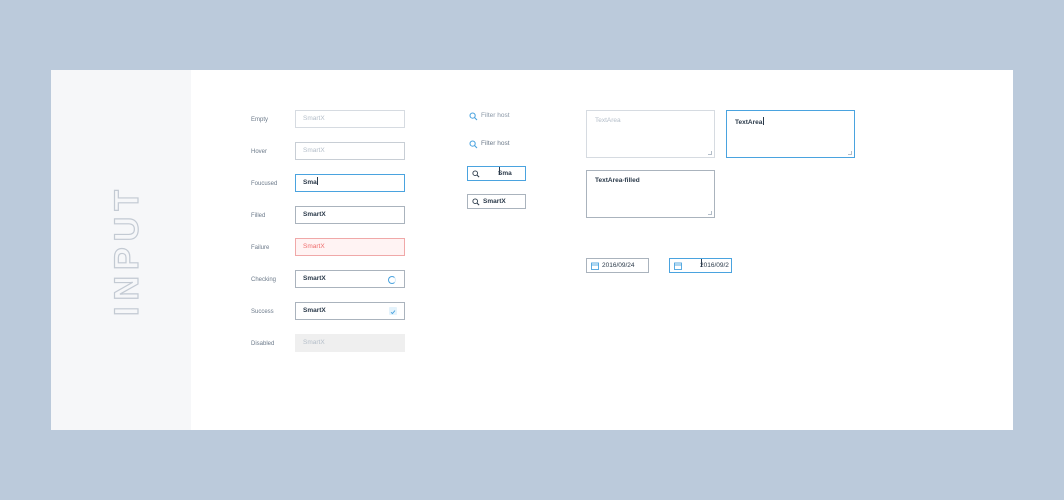 This screenshot has height=500, width=1064. I want to click on loading-spinner-icon, so click(392, 280).